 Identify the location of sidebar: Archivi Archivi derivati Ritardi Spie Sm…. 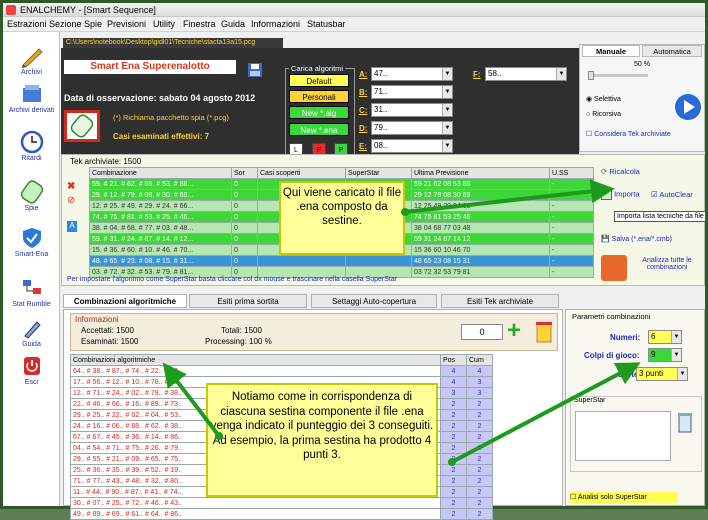
(31, 269).